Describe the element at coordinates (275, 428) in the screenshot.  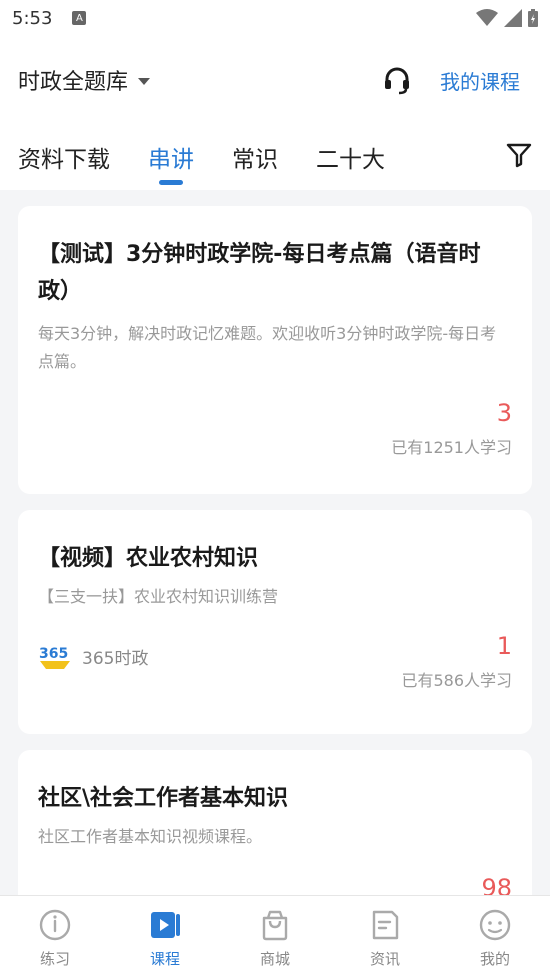
I see `course-footer: 3 已有1251人学习` at that location.